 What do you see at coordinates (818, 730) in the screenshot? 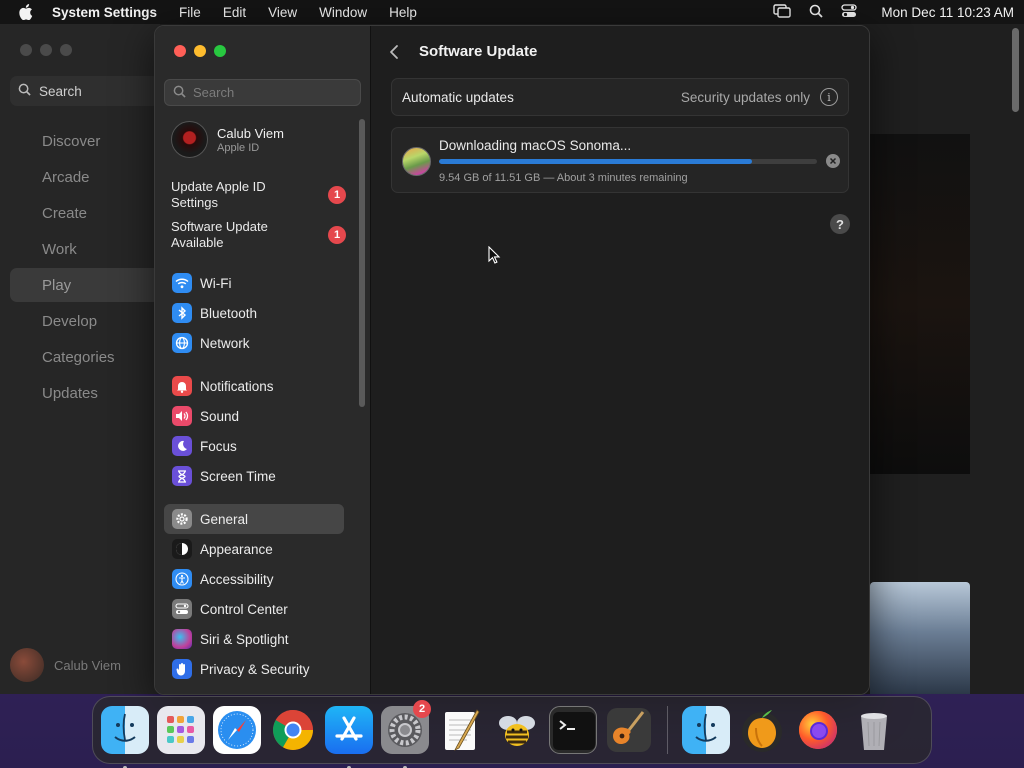
I see `dock-firefox` at bounding box center [818, 730].